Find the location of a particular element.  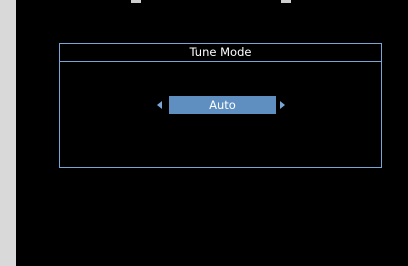

selected-value: Auto is located at coordinates (222, 105).